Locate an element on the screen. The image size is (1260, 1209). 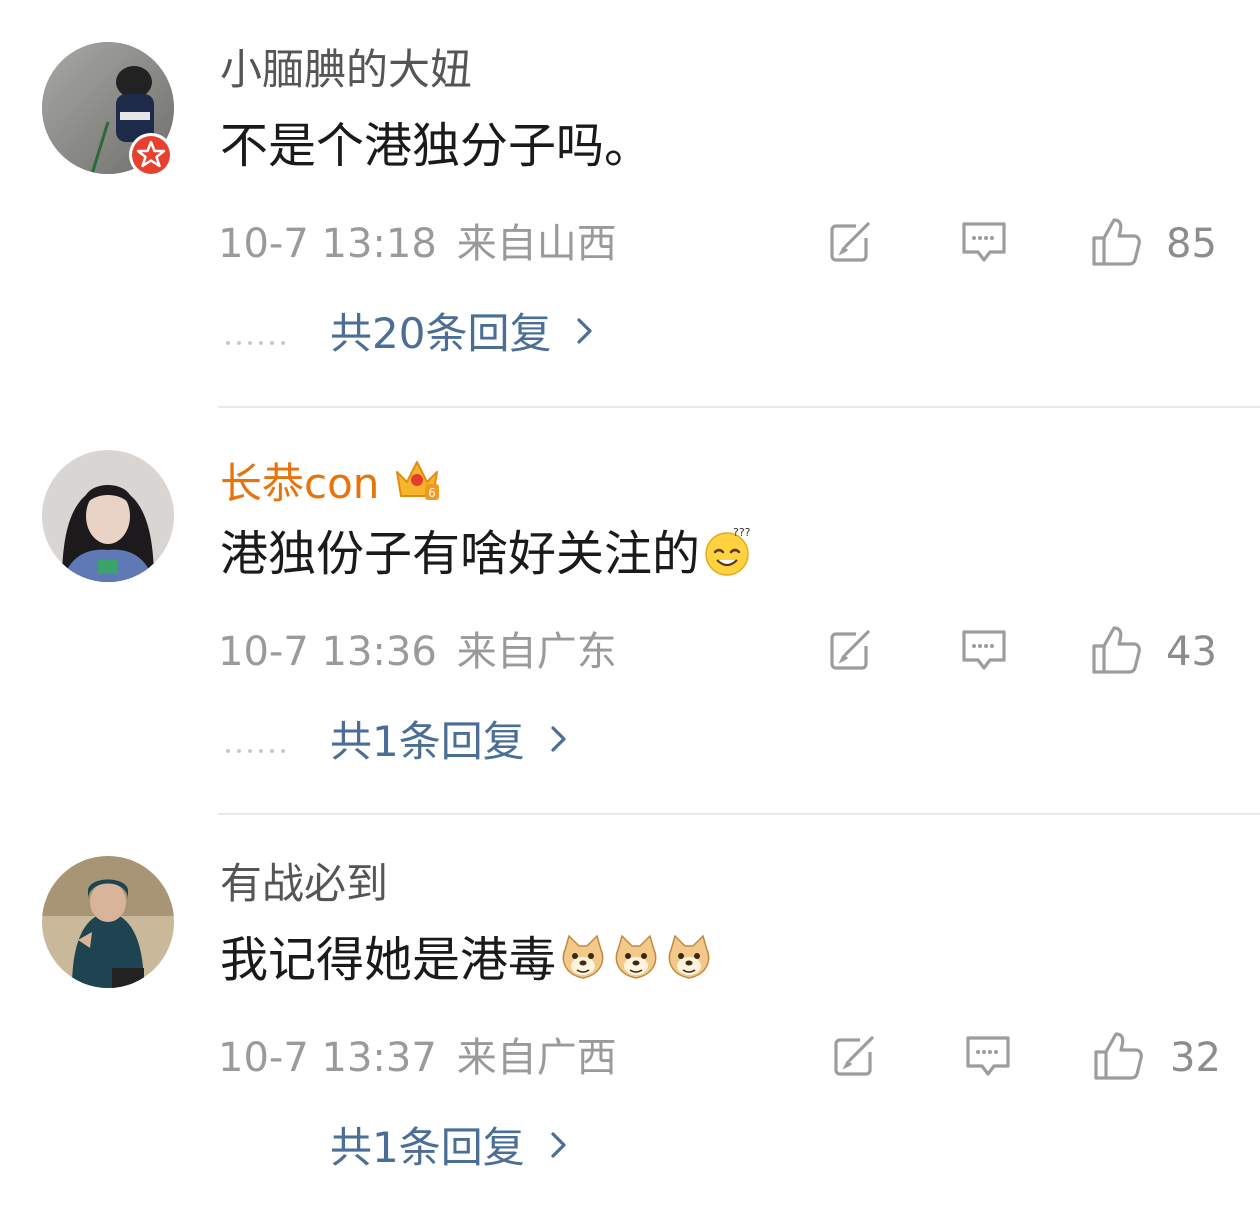
view-replies-link: 共20条回复 is located at coordinates (462, 334).